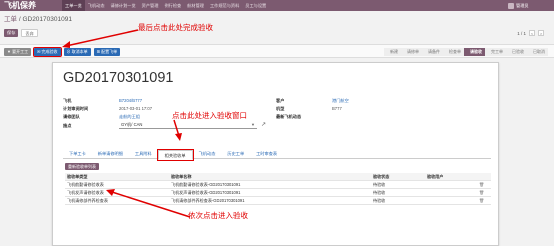 This screenshot has height=246, width=554. Describe the element at coordinates (136, 108) in the screenshot. I see `field-value-plan-time: 2017-03-01 17:07` at that location.